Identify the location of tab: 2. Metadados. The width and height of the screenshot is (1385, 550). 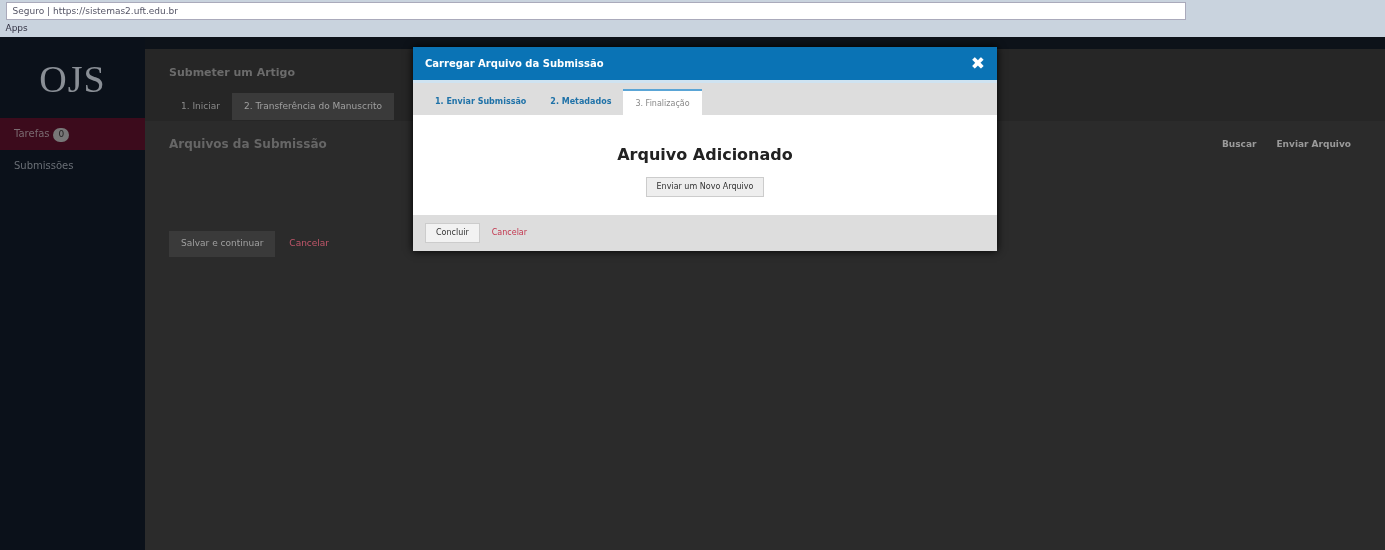
(581, 102).